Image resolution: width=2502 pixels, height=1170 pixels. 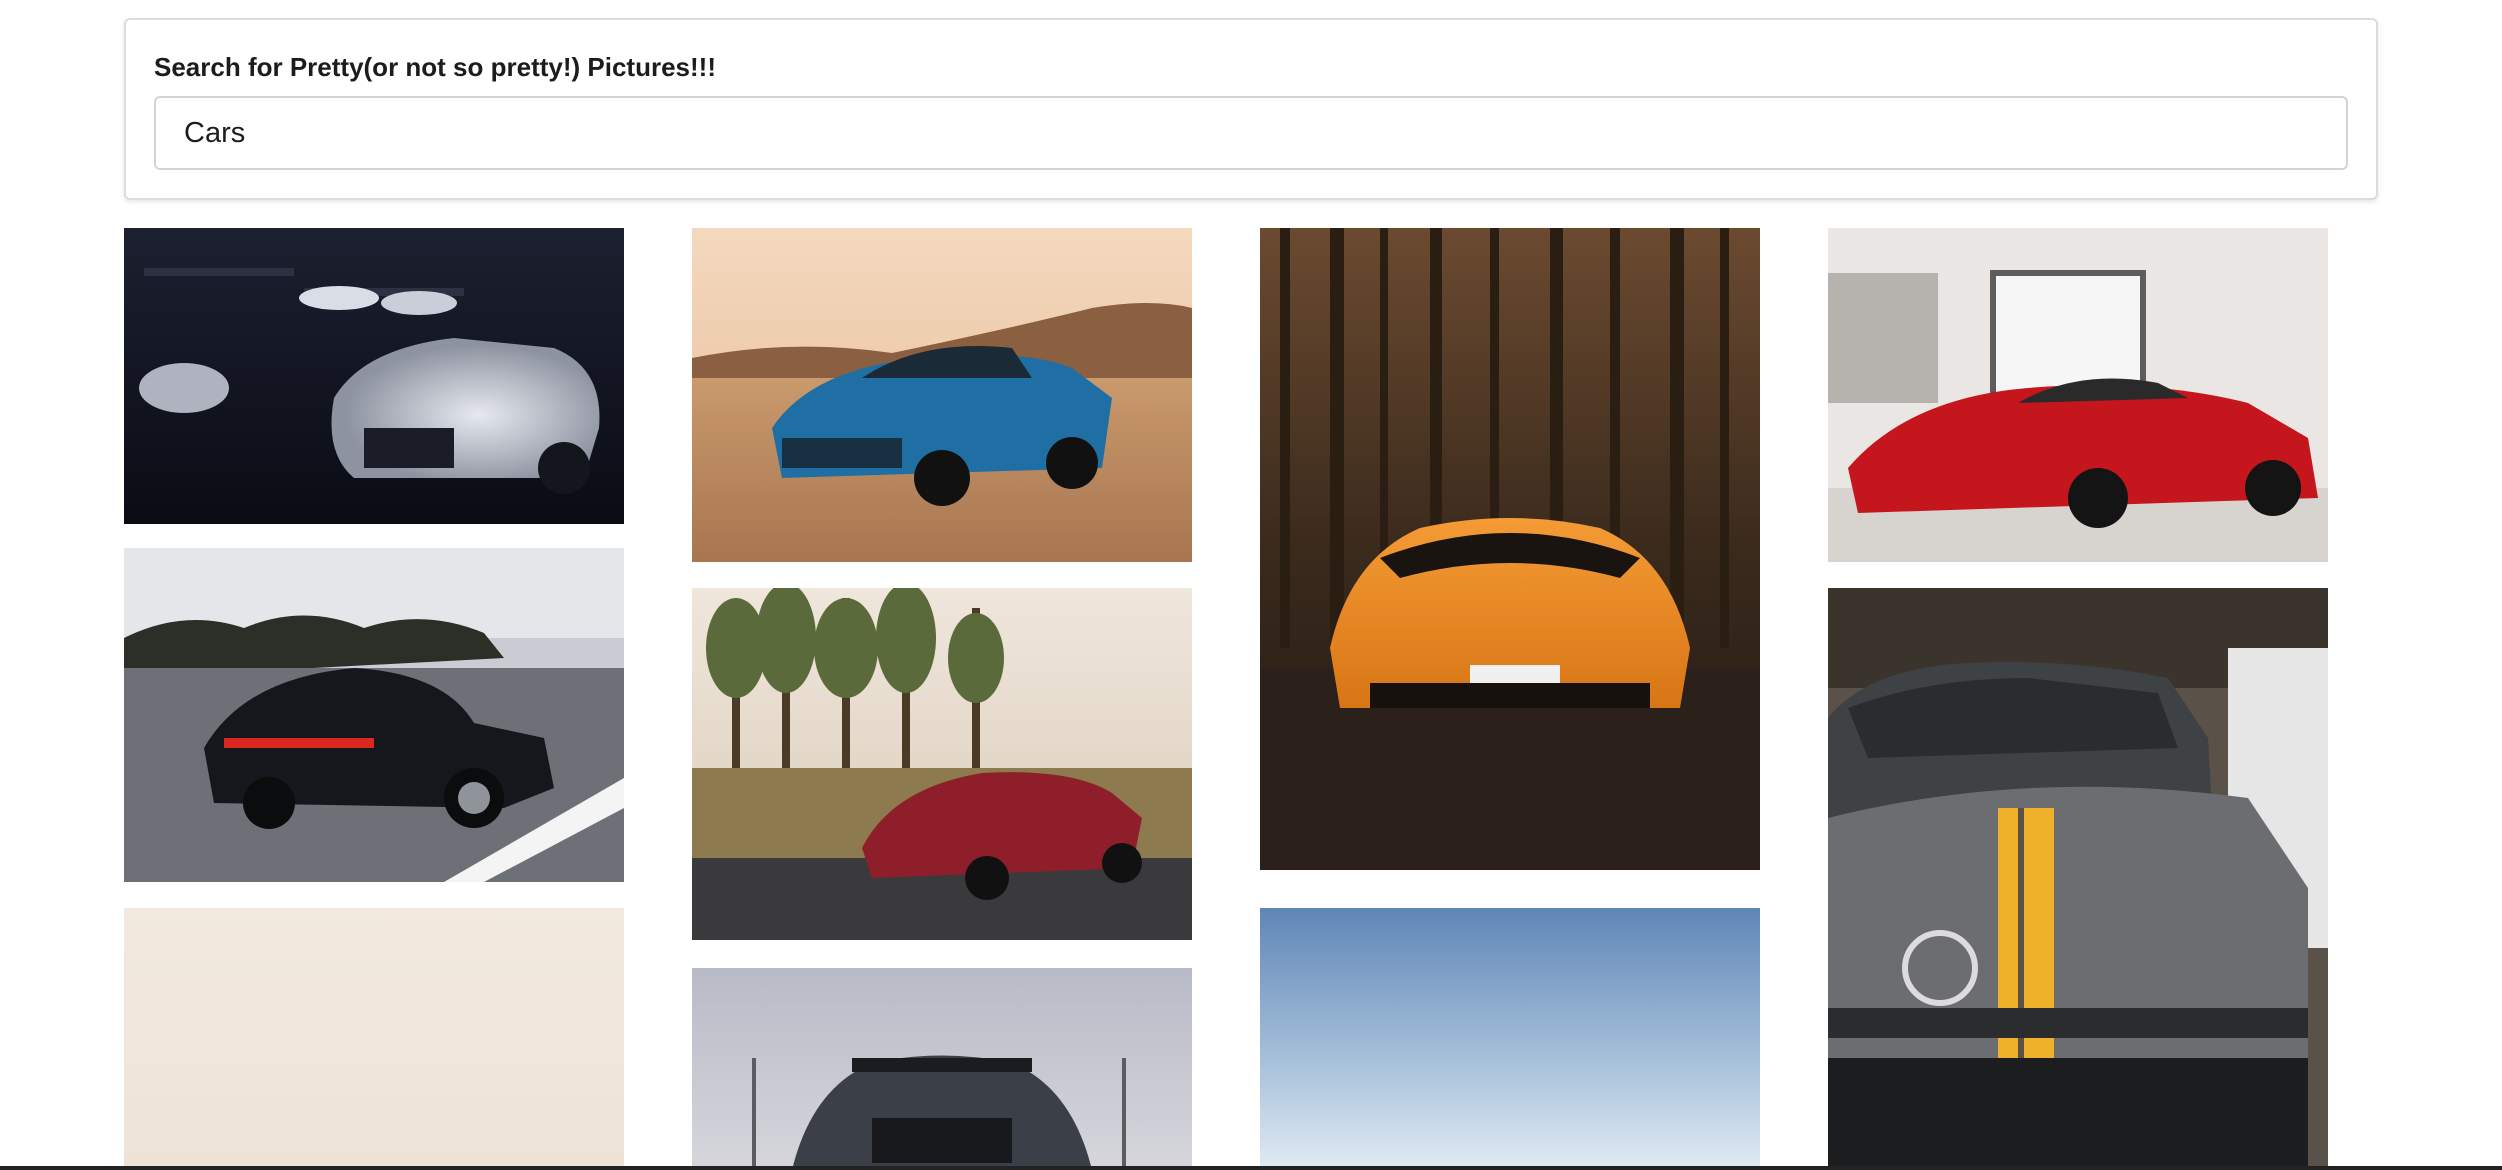 I want to click on blue-sky-photo, so click(x=1510, y=1039).